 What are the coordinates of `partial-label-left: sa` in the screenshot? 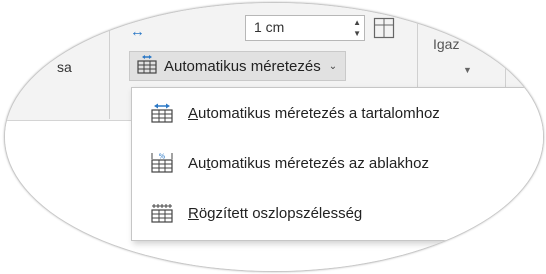 It's located at (64, 67).